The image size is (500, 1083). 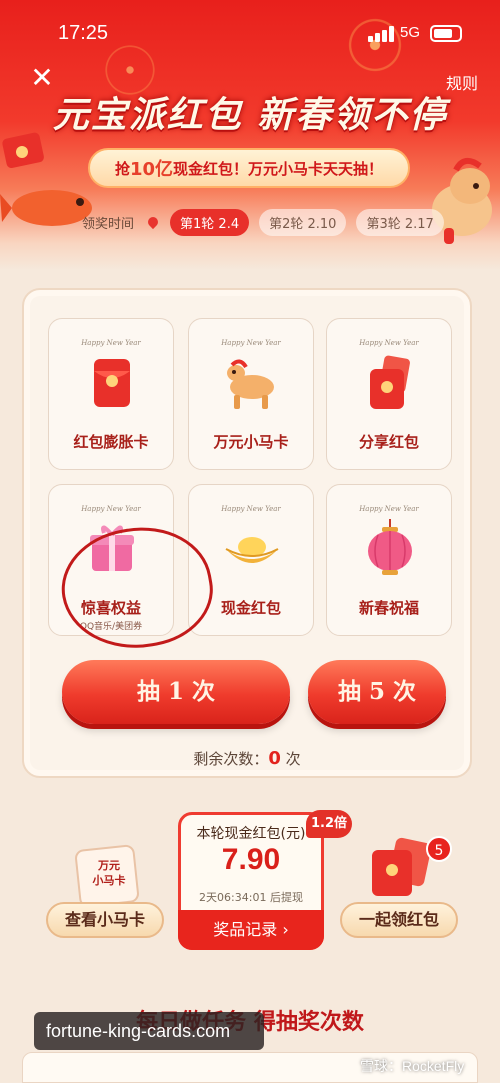 What do you see at coordinates (329, 824) in the screenshot?
I see `multiplier-badge: 1.2倍` at bounding box center [329, 824].